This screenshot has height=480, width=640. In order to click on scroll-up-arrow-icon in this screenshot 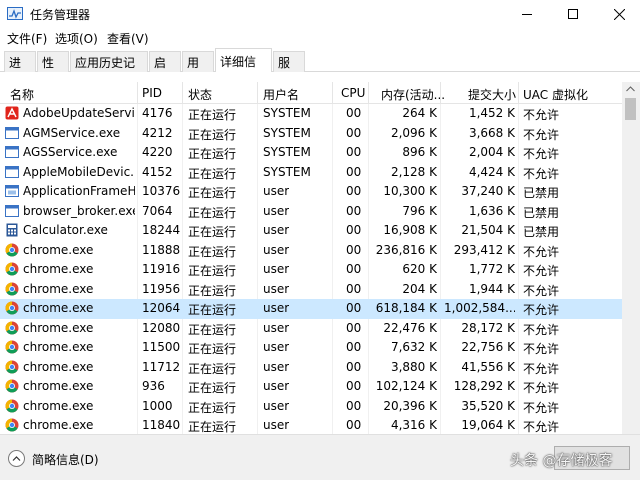, I will do `click(630, 89)`.